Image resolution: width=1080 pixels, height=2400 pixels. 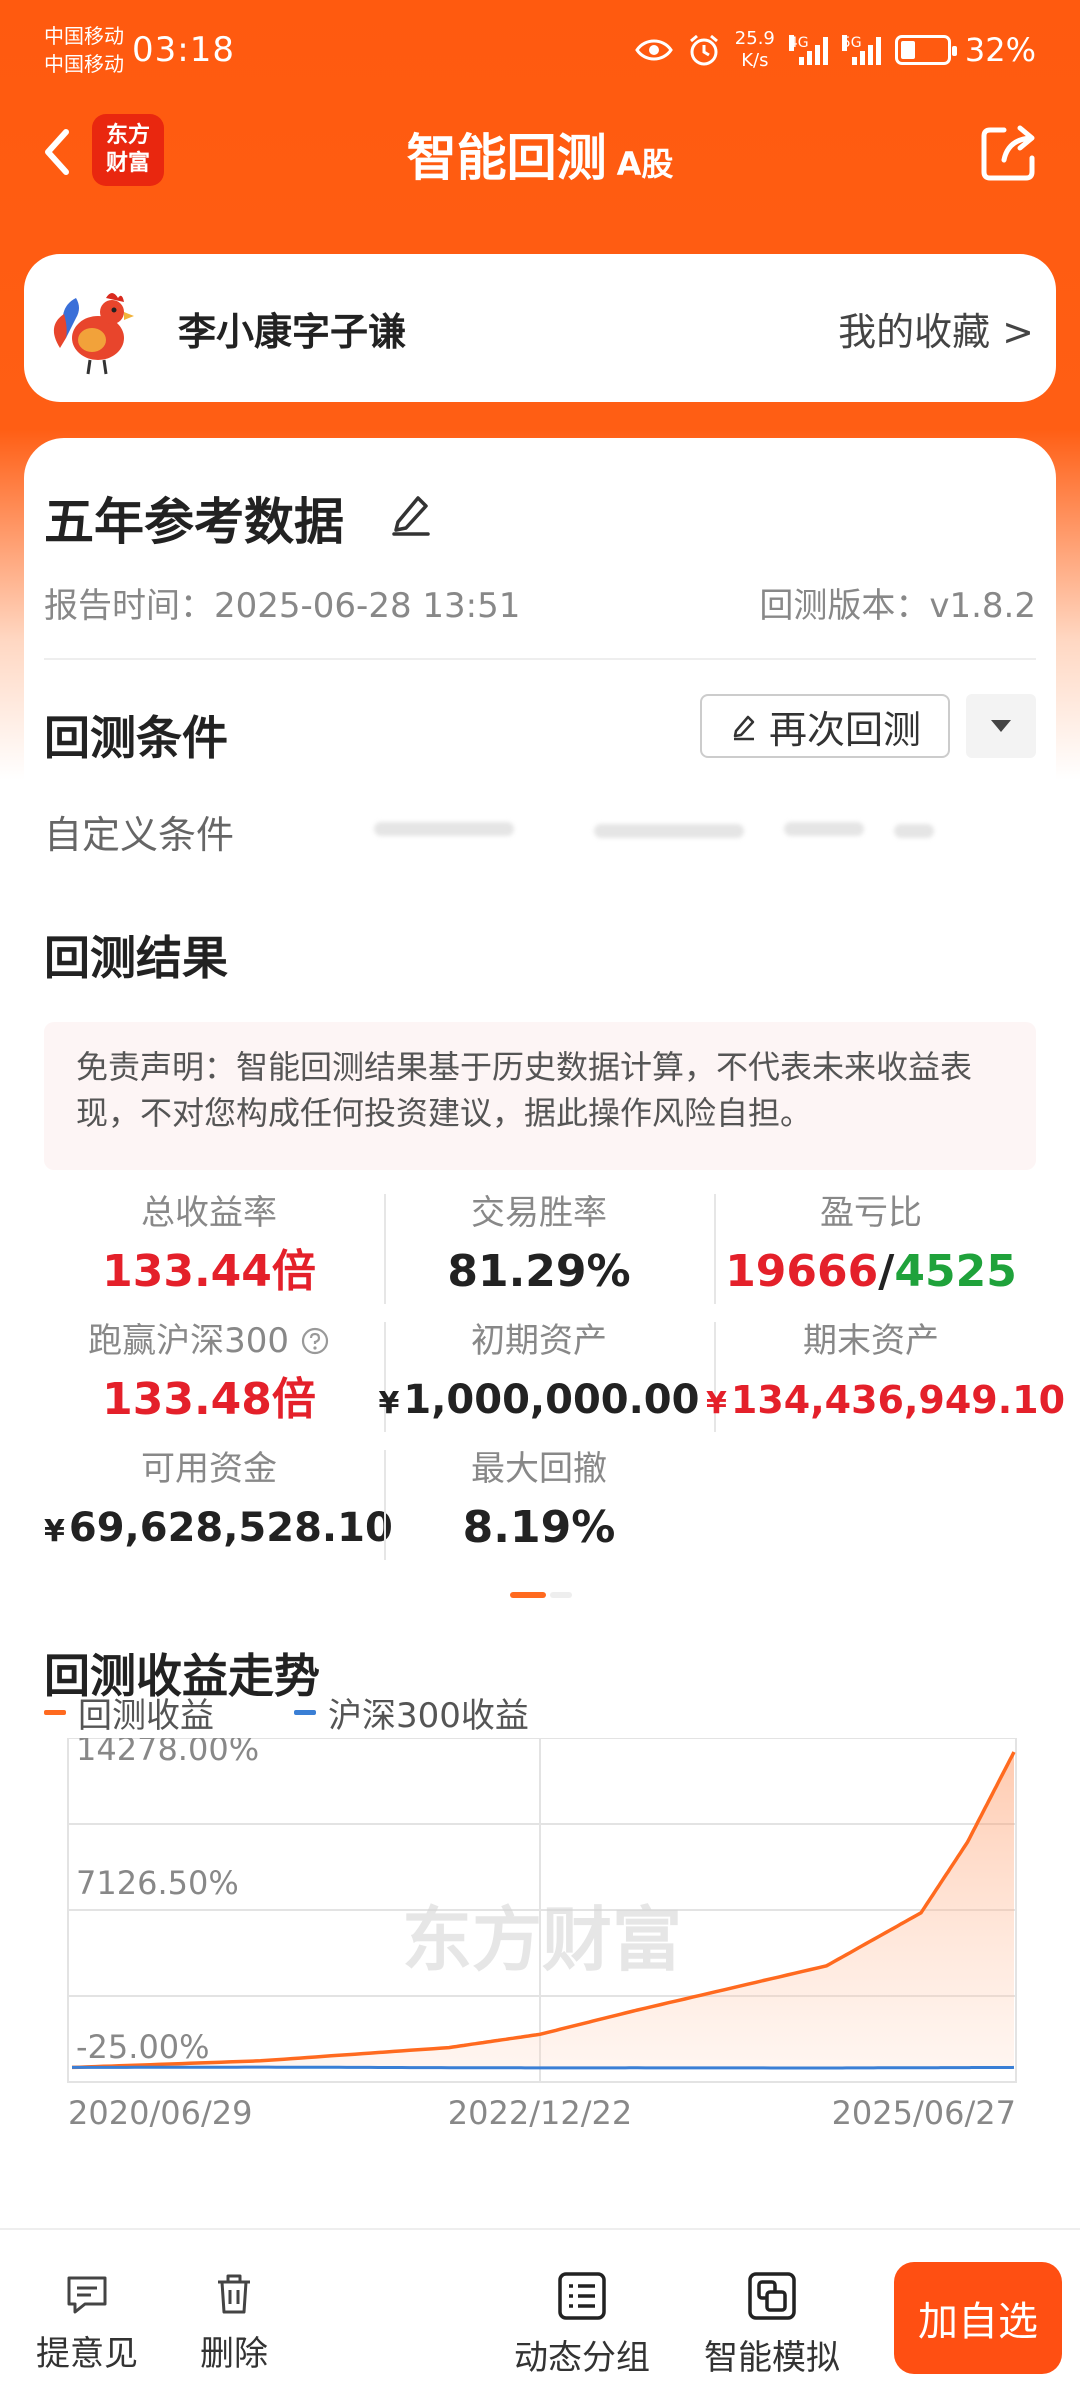 I want to click on dynamic-group-label: 动态分组, so click(x=582, y=2358).